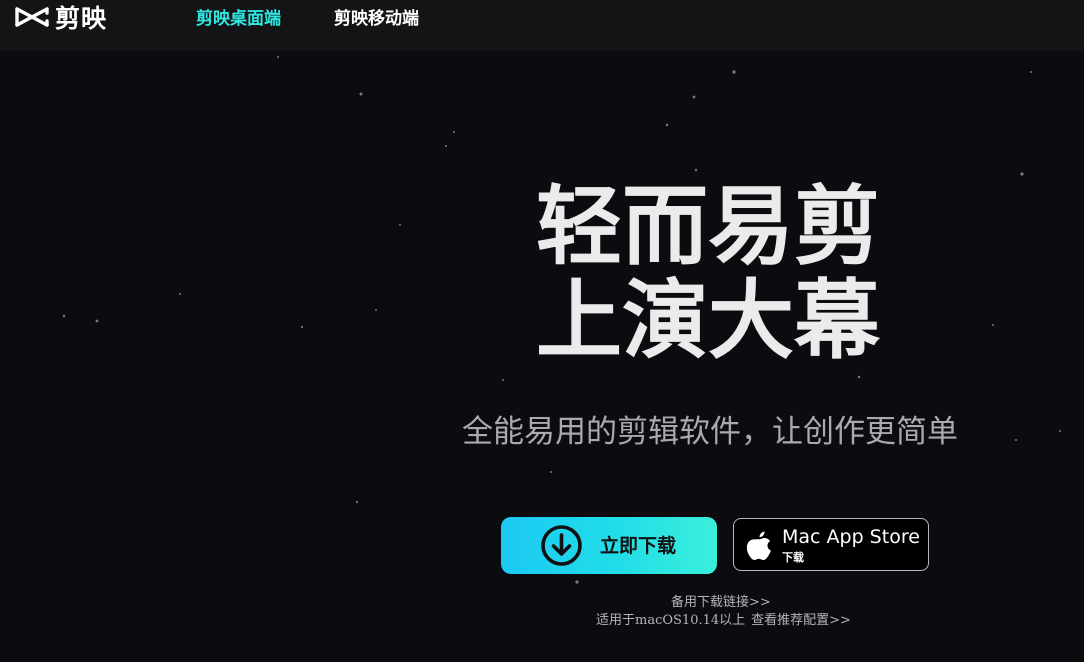  Describe the element at coordinates (758, 545) in the screenshot. I see `apple-icon` at that location.